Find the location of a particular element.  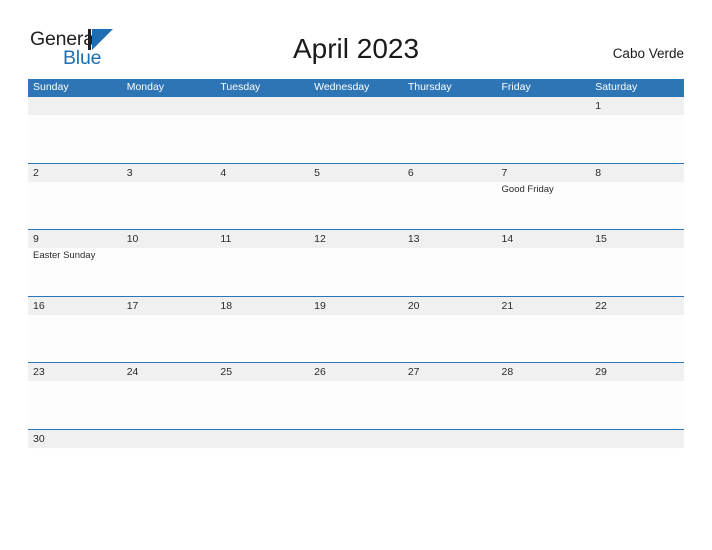

page-header: General Blue April 2023 Cabo Verde is located at coordinates (356, 50).